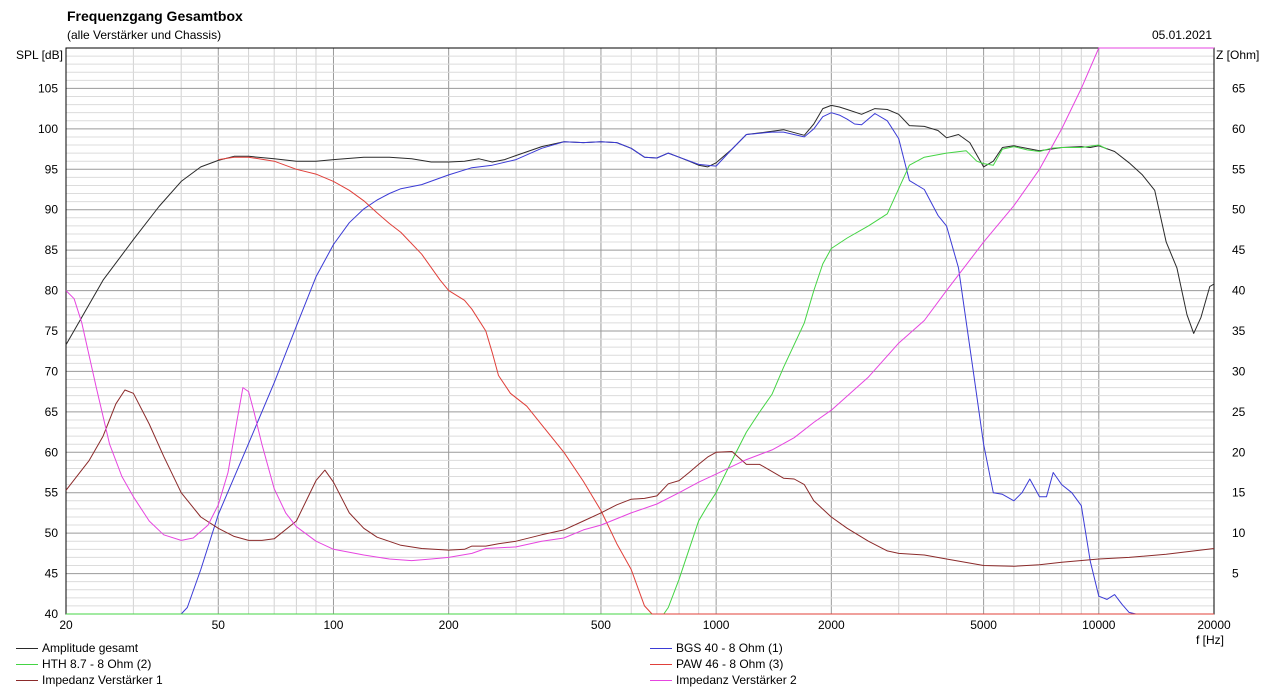  Describe the element at coordinates (52, 412) in the screenshot. I see `y-tick-label: 65` at that location.